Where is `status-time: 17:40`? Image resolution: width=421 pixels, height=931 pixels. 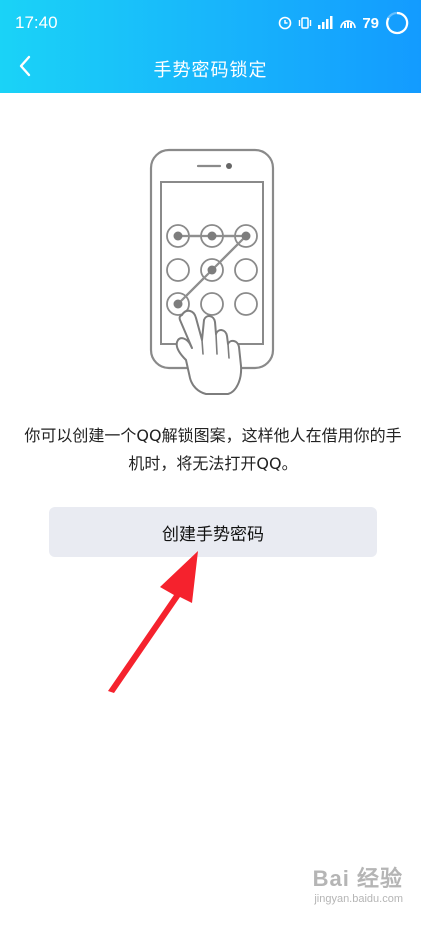
status-time: 17:40 is located at coordinates (36, 22).